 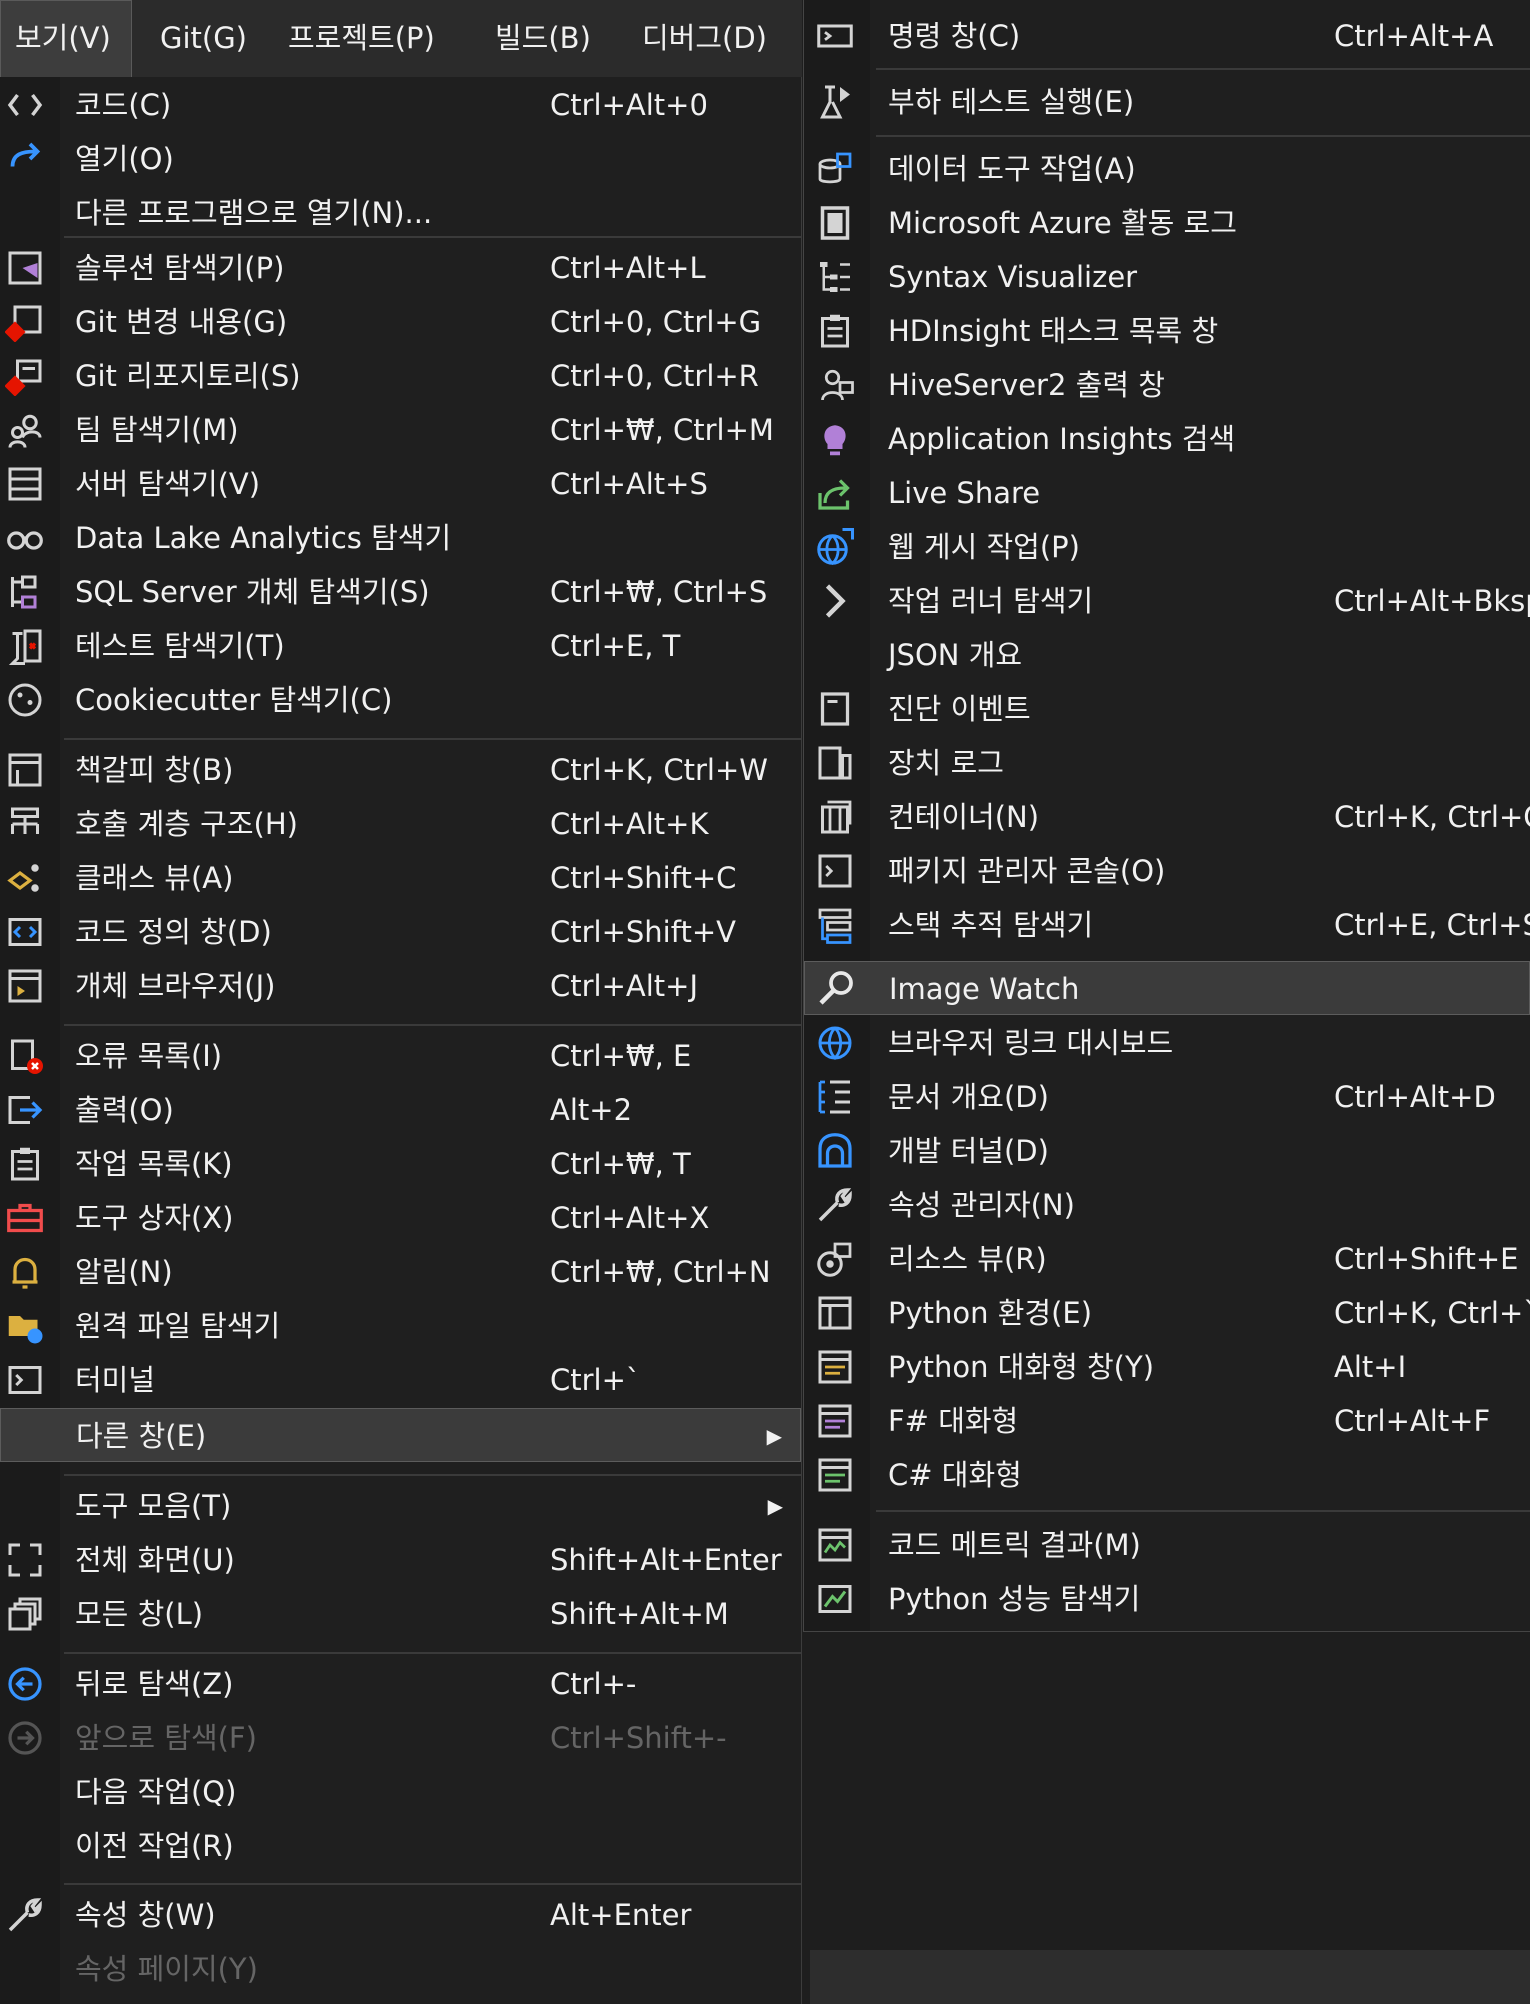 What do you see at coordinates (1167, 493) in the screenshot?
I see `submenu-item-live-share: Live Share` at bounding box center [1167, 493].